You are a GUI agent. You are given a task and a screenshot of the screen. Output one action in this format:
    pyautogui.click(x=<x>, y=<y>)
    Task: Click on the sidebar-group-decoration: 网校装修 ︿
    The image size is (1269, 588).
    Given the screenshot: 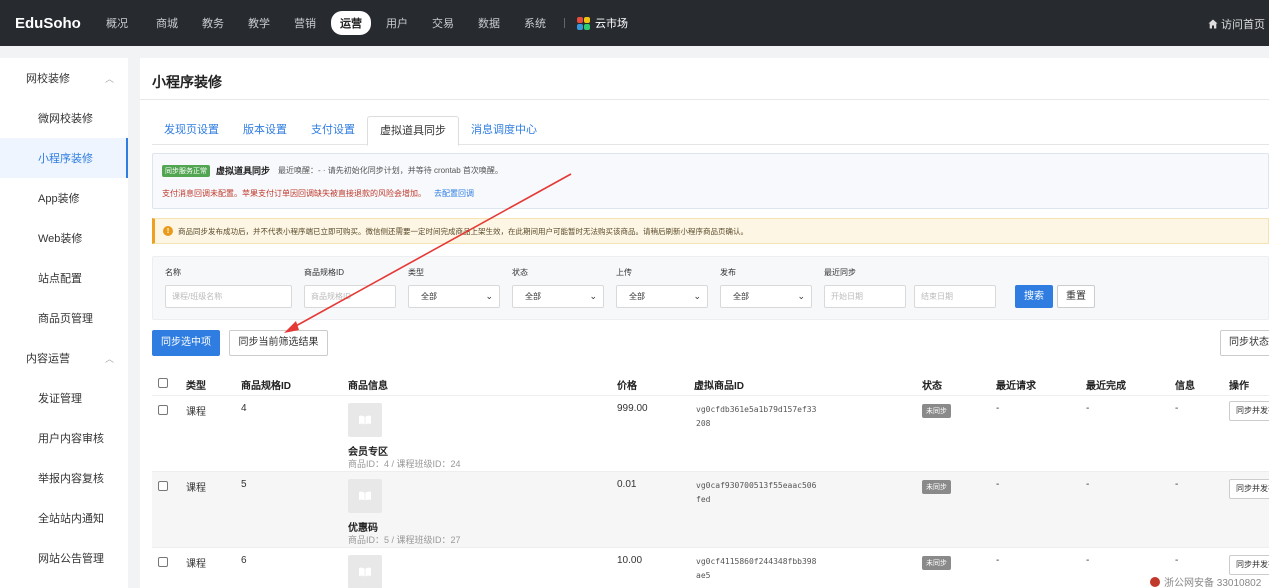 What is the action you would take?
    pyautogui.click(x=64, y=78)
    